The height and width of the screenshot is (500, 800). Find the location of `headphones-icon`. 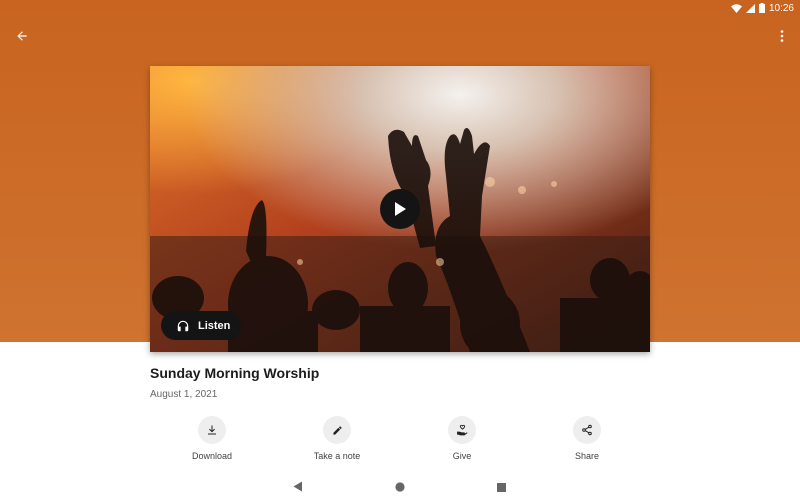

headphones-icon is located at coordinates (183, 325).